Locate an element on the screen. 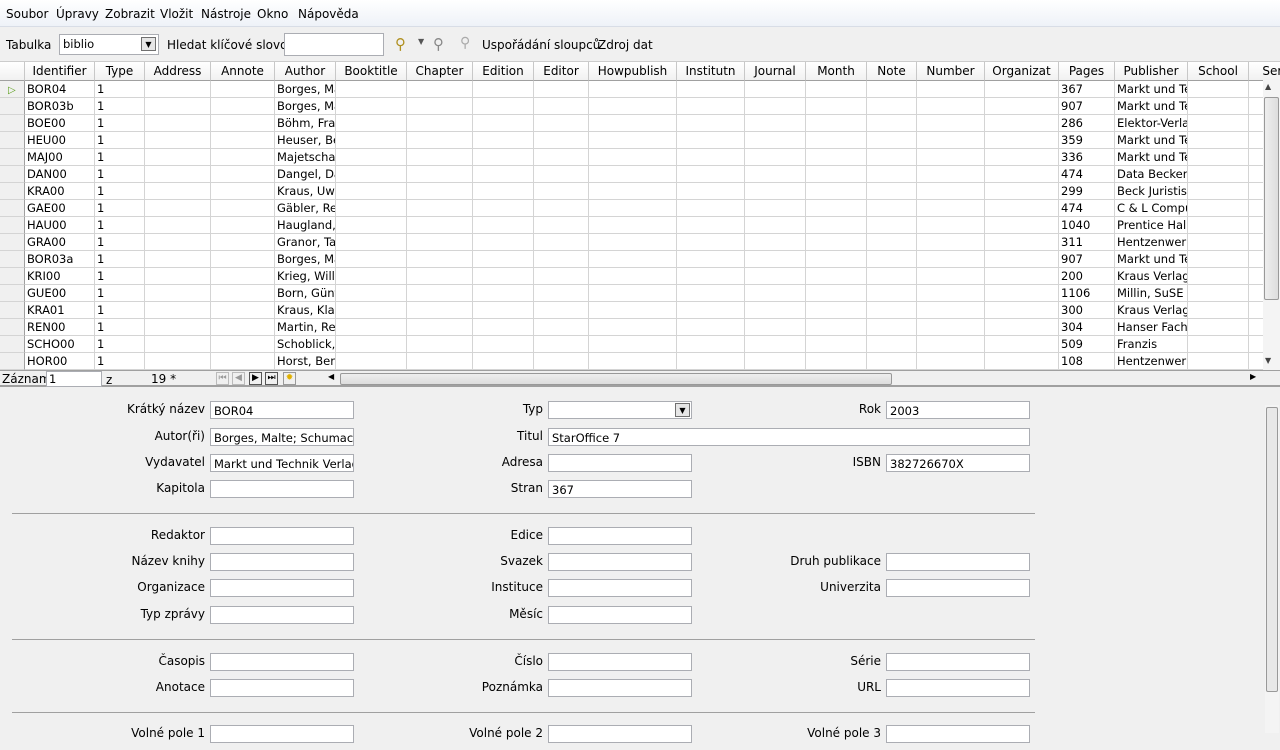 The width and height of the screenshot is (1280, 750). svazek-field is located at coordinates (620, 562).